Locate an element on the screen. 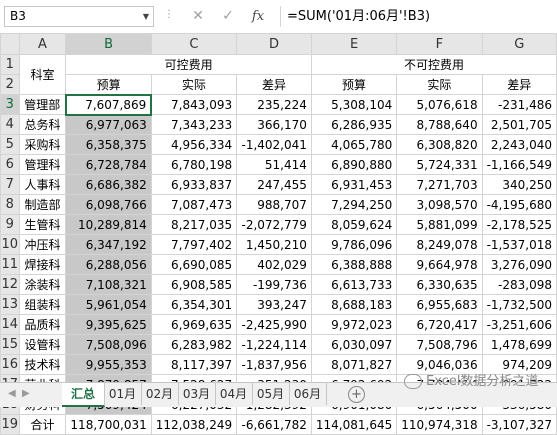  column-header-g: G is located at coordinates (519, 44).